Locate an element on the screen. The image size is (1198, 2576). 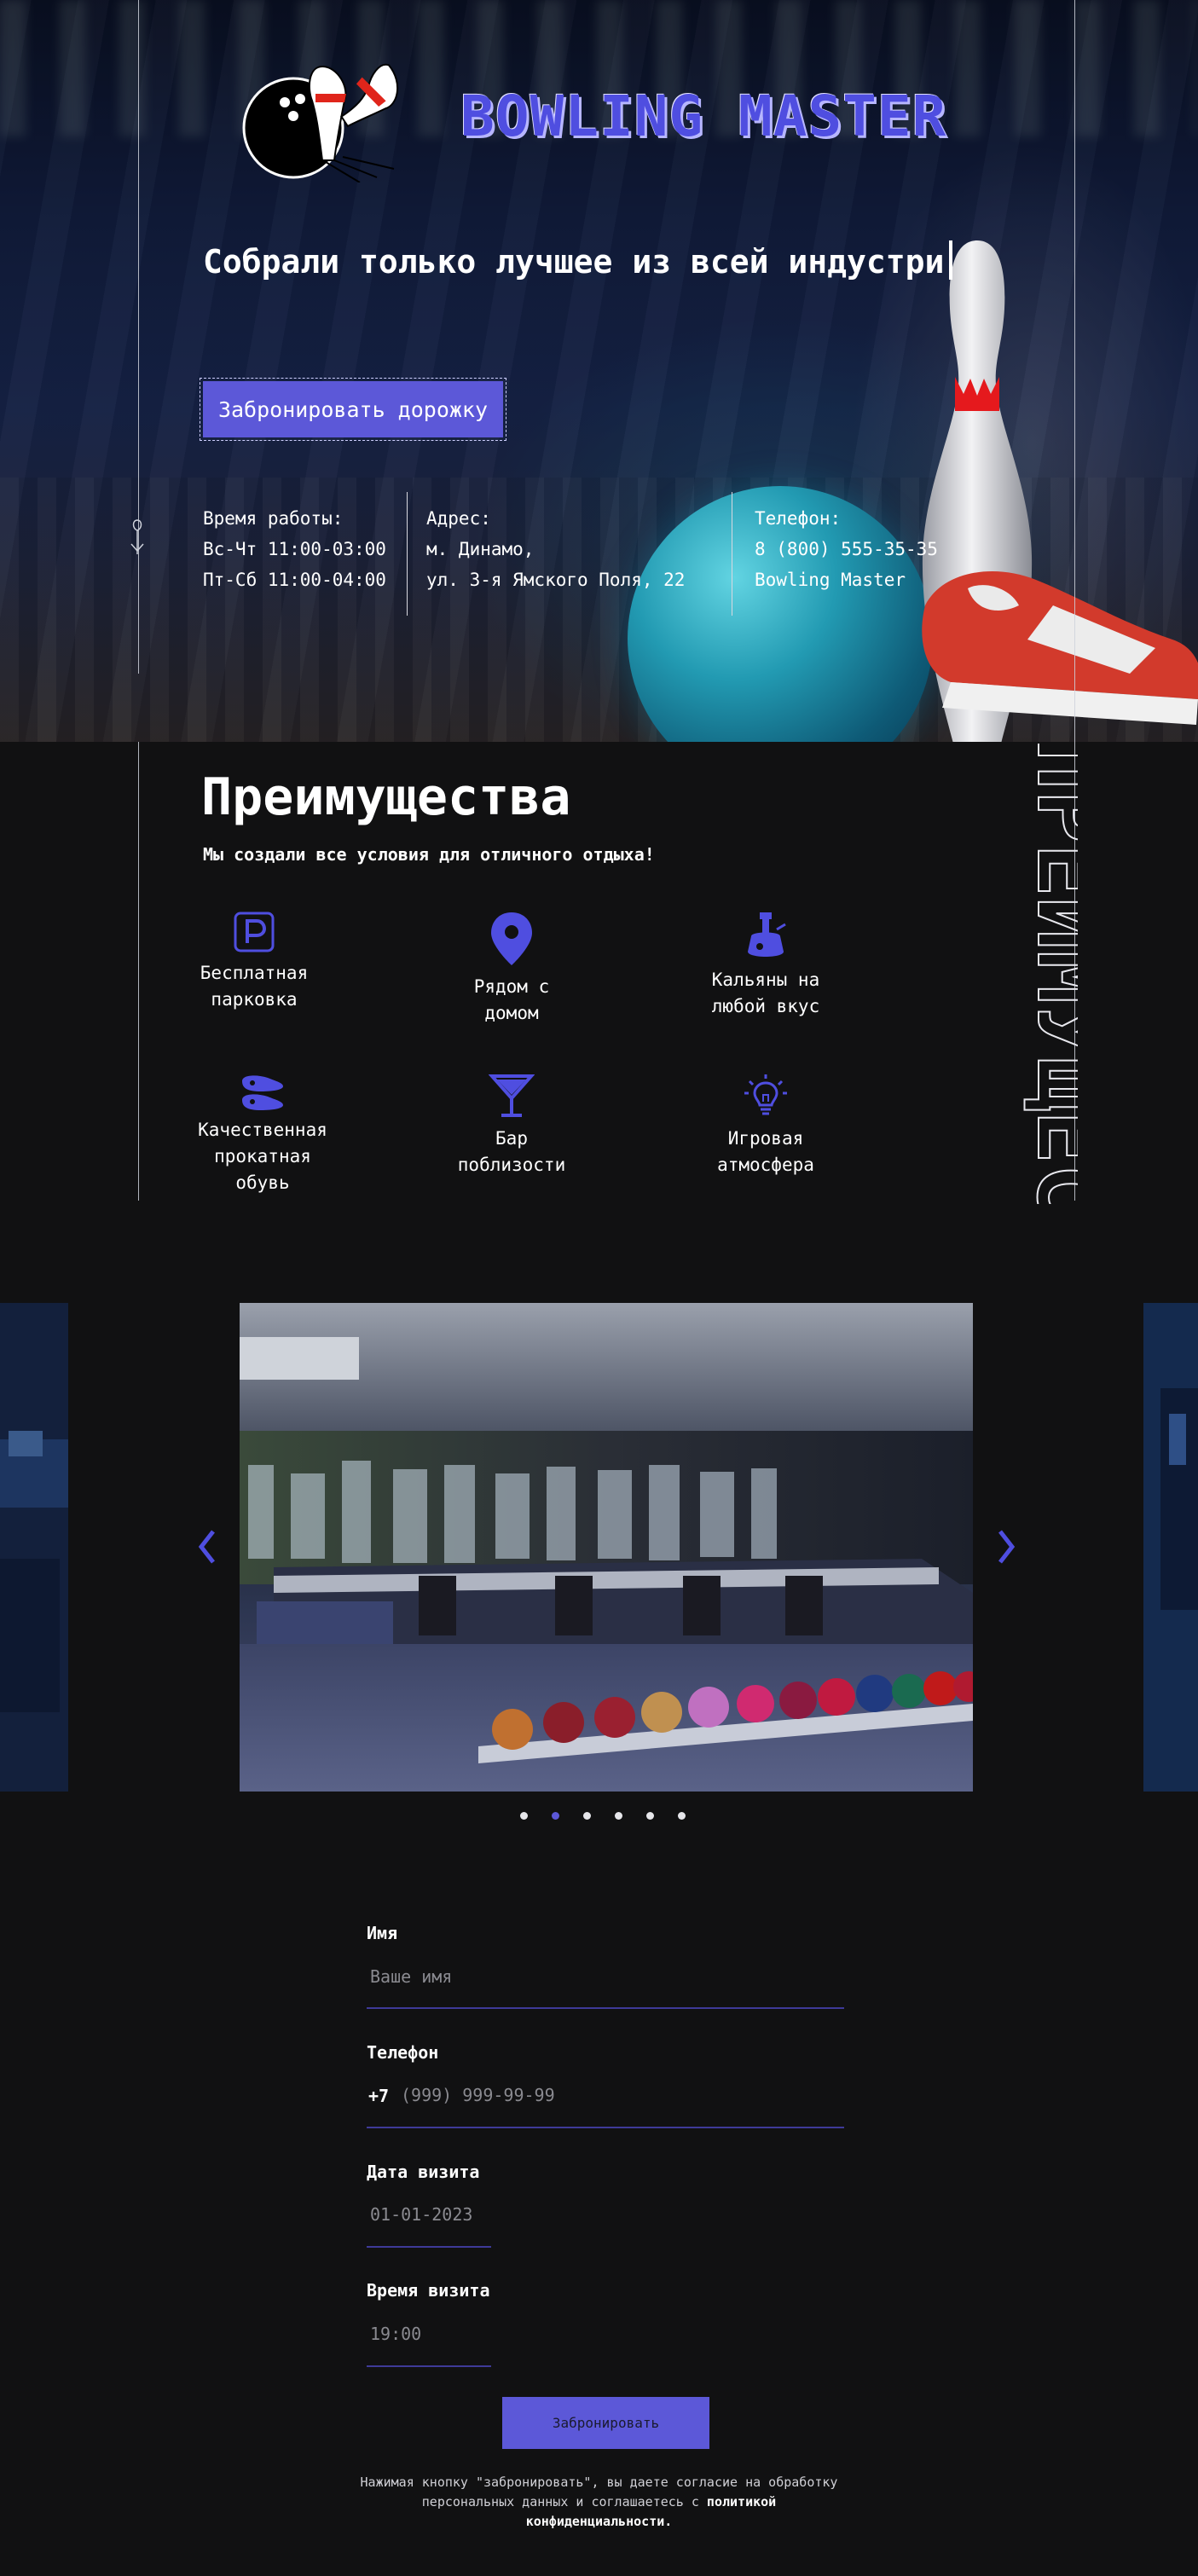
cocktail-icon is located at coordinates (512, 1095).